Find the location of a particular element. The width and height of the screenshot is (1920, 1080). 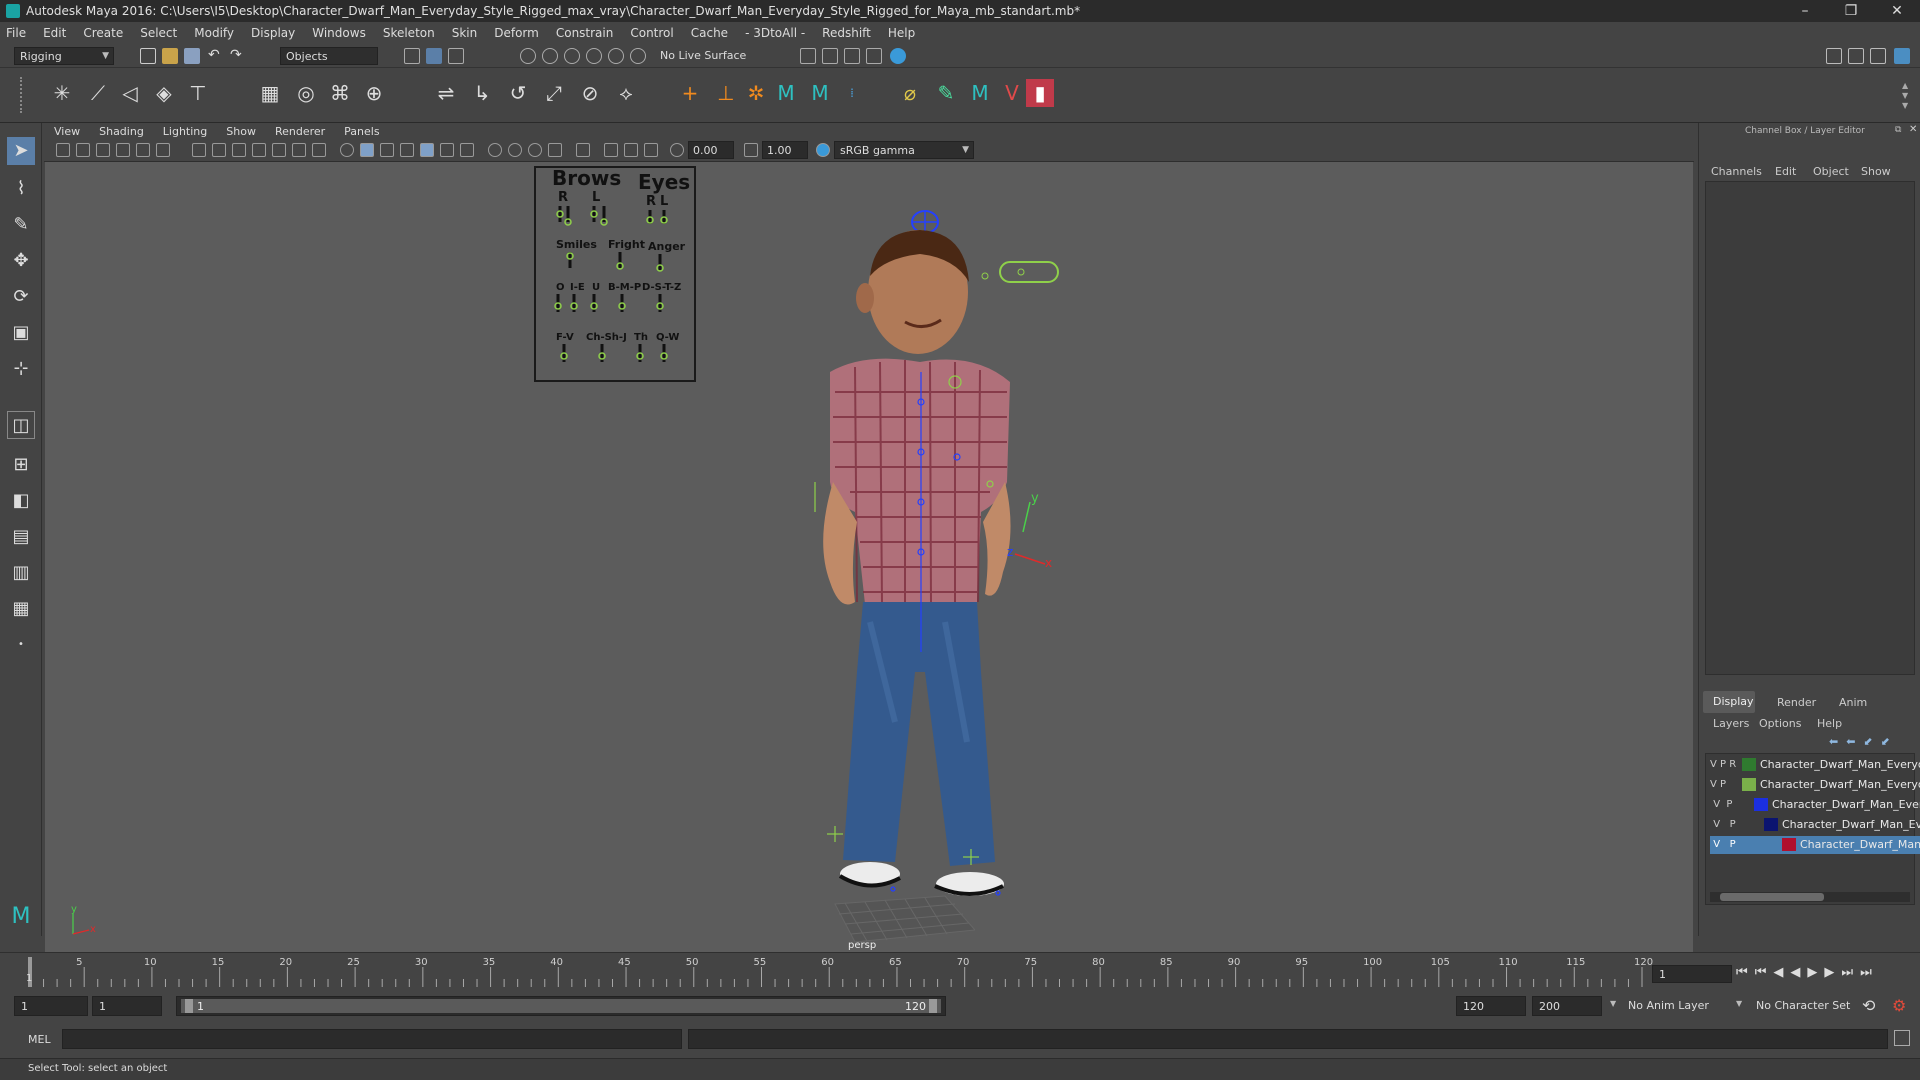

snap-view-plane-icon is located at coordinates (594, 56).